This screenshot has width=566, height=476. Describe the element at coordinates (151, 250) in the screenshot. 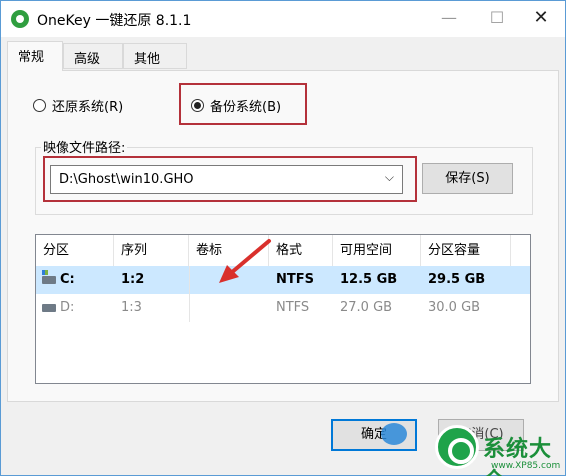

I see `column-header-index: 序列` at that location.